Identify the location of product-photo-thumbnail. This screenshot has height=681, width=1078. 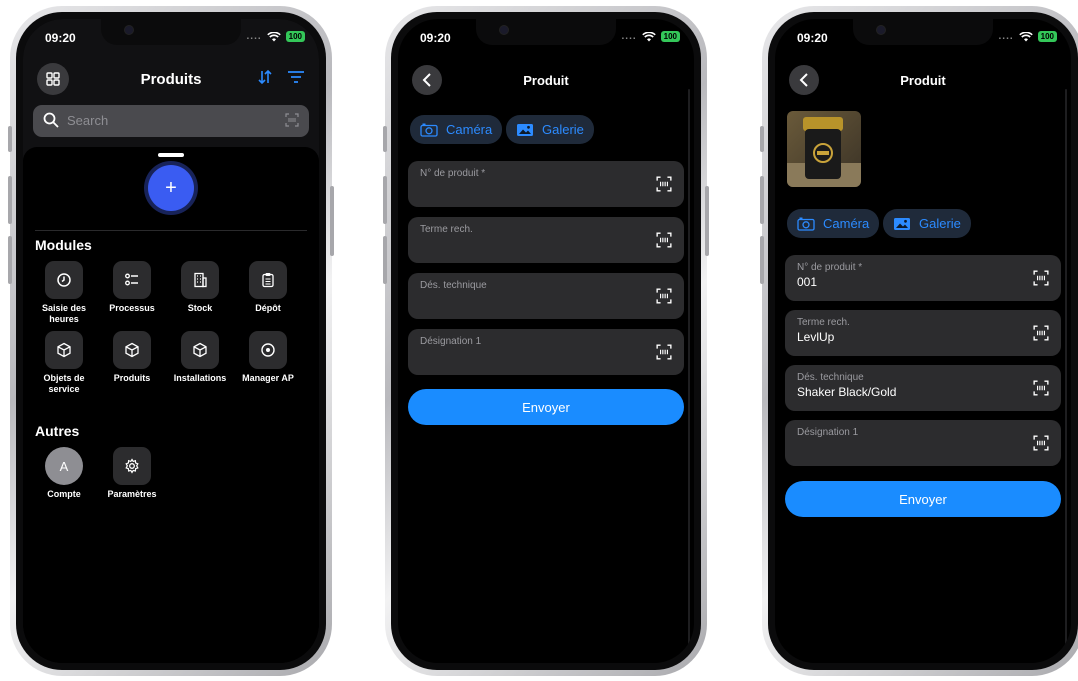
(824, 149).